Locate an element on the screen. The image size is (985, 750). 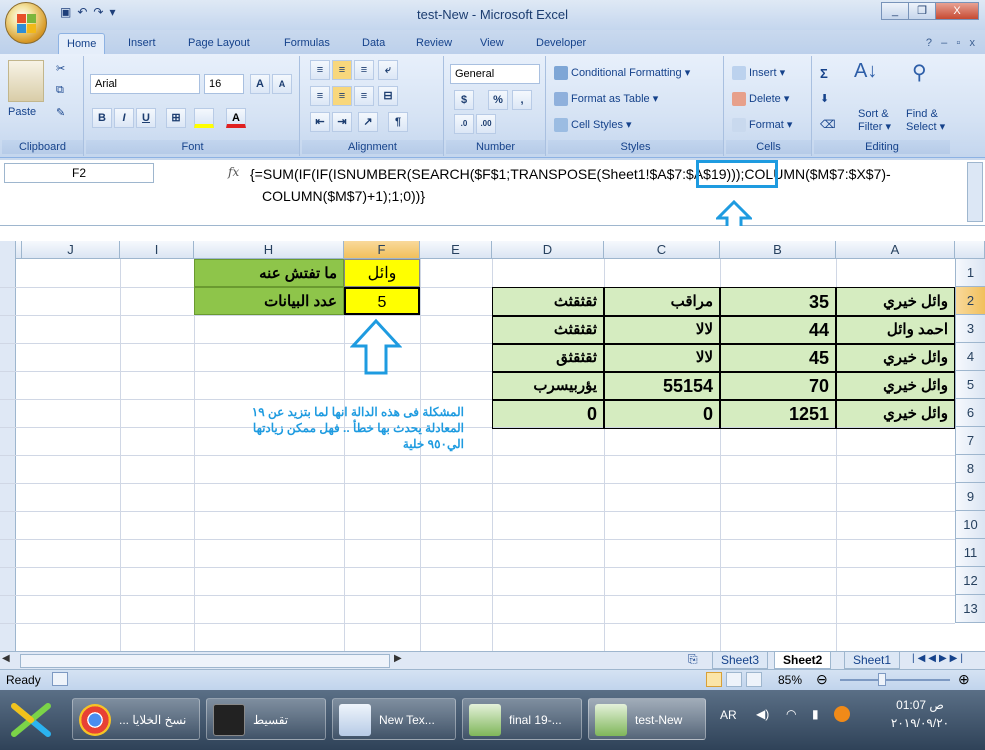
font-color-icon: A is located at coordinates (236, 118).